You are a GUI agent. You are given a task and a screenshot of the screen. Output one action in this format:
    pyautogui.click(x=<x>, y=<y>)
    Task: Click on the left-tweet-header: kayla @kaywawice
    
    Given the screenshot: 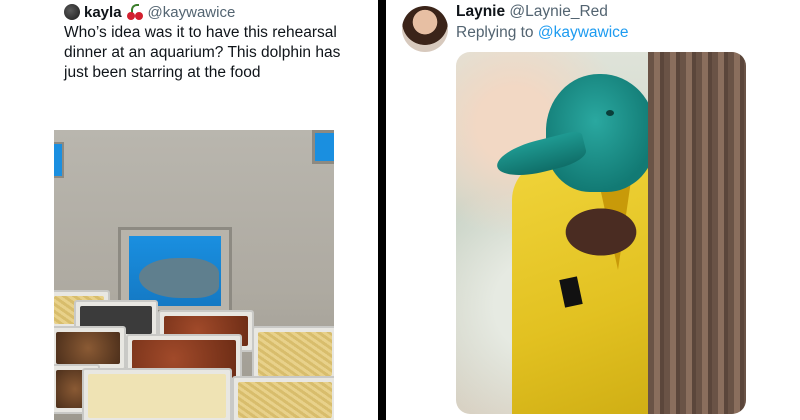 What is the action you would take?
    pyautogui.click(x=149, y=12)
    